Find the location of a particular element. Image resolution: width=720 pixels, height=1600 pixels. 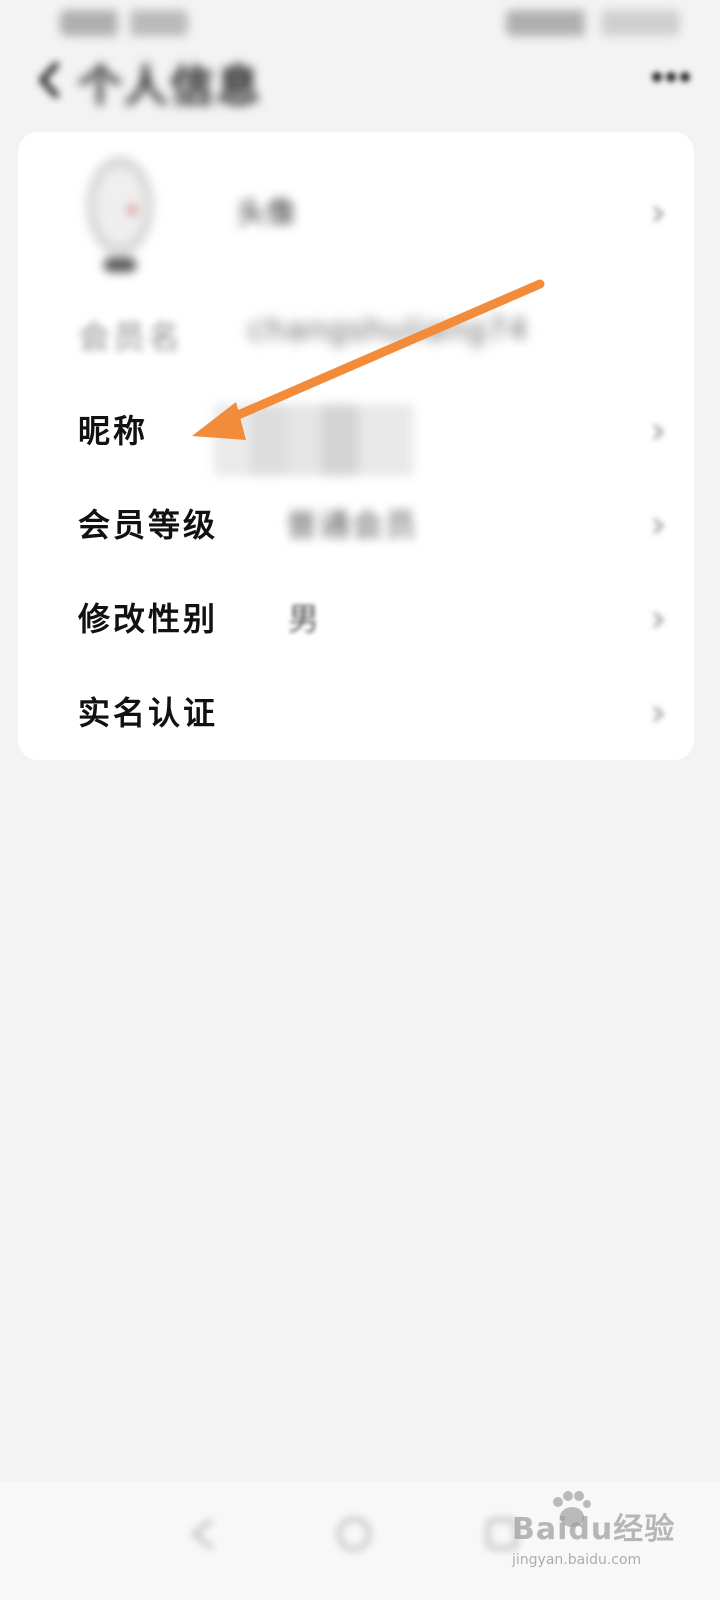

member-level-label: 会员等级 is located at coordinates (148, 525).